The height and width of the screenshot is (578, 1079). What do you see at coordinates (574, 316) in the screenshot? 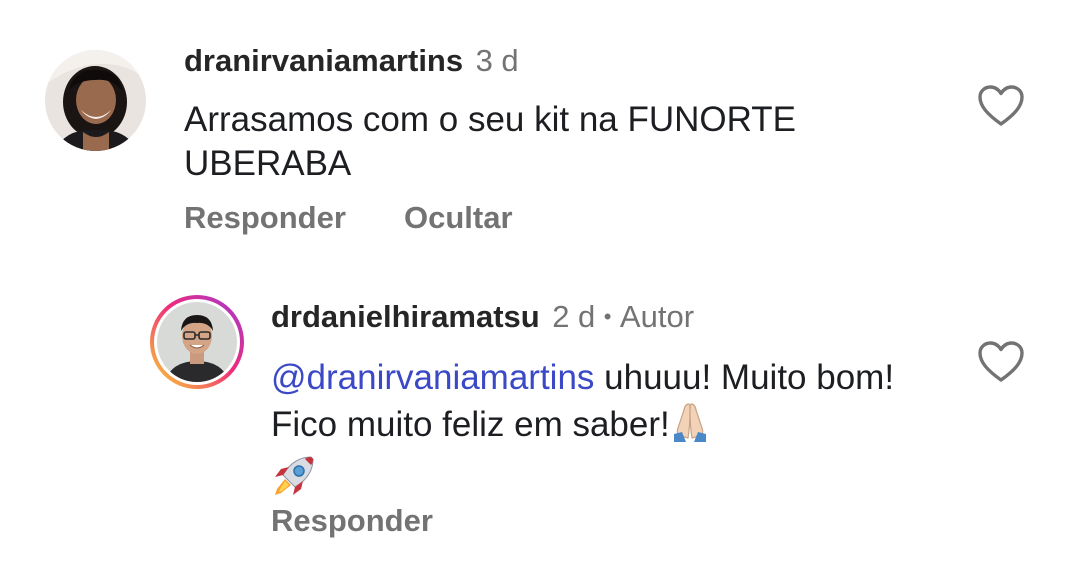
I see `reply-time: 2 d` at bounding box center [574, 316].